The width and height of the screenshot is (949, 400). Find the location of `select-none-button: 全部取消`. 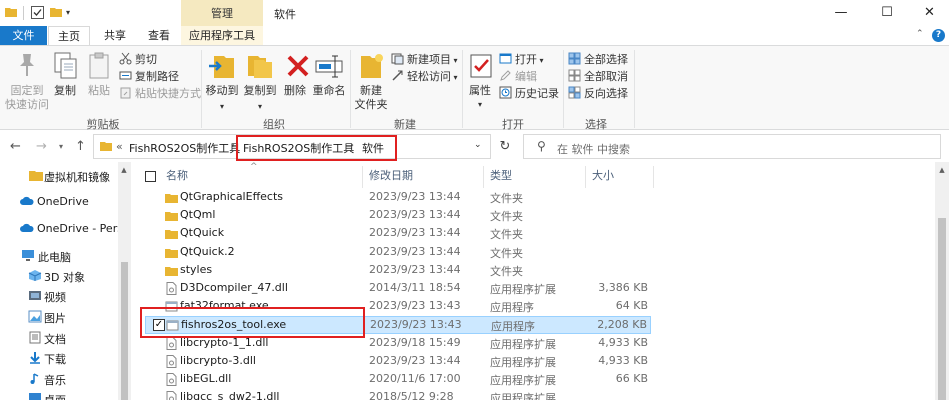

select-none-button: 全部取消 is located at coordinates (598, 77).